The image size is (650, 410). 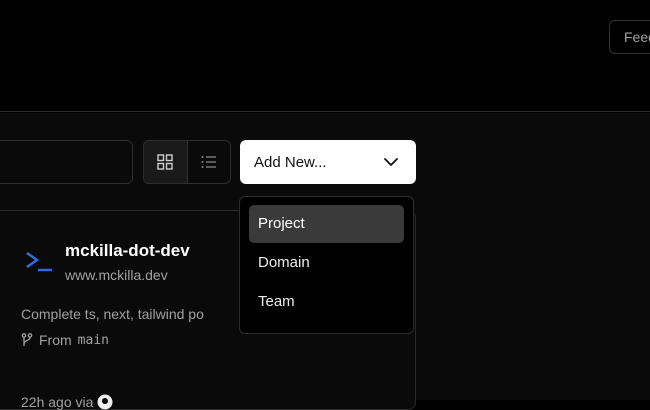 I want to click on chevron-down-icon, so click(x=391, y=161).